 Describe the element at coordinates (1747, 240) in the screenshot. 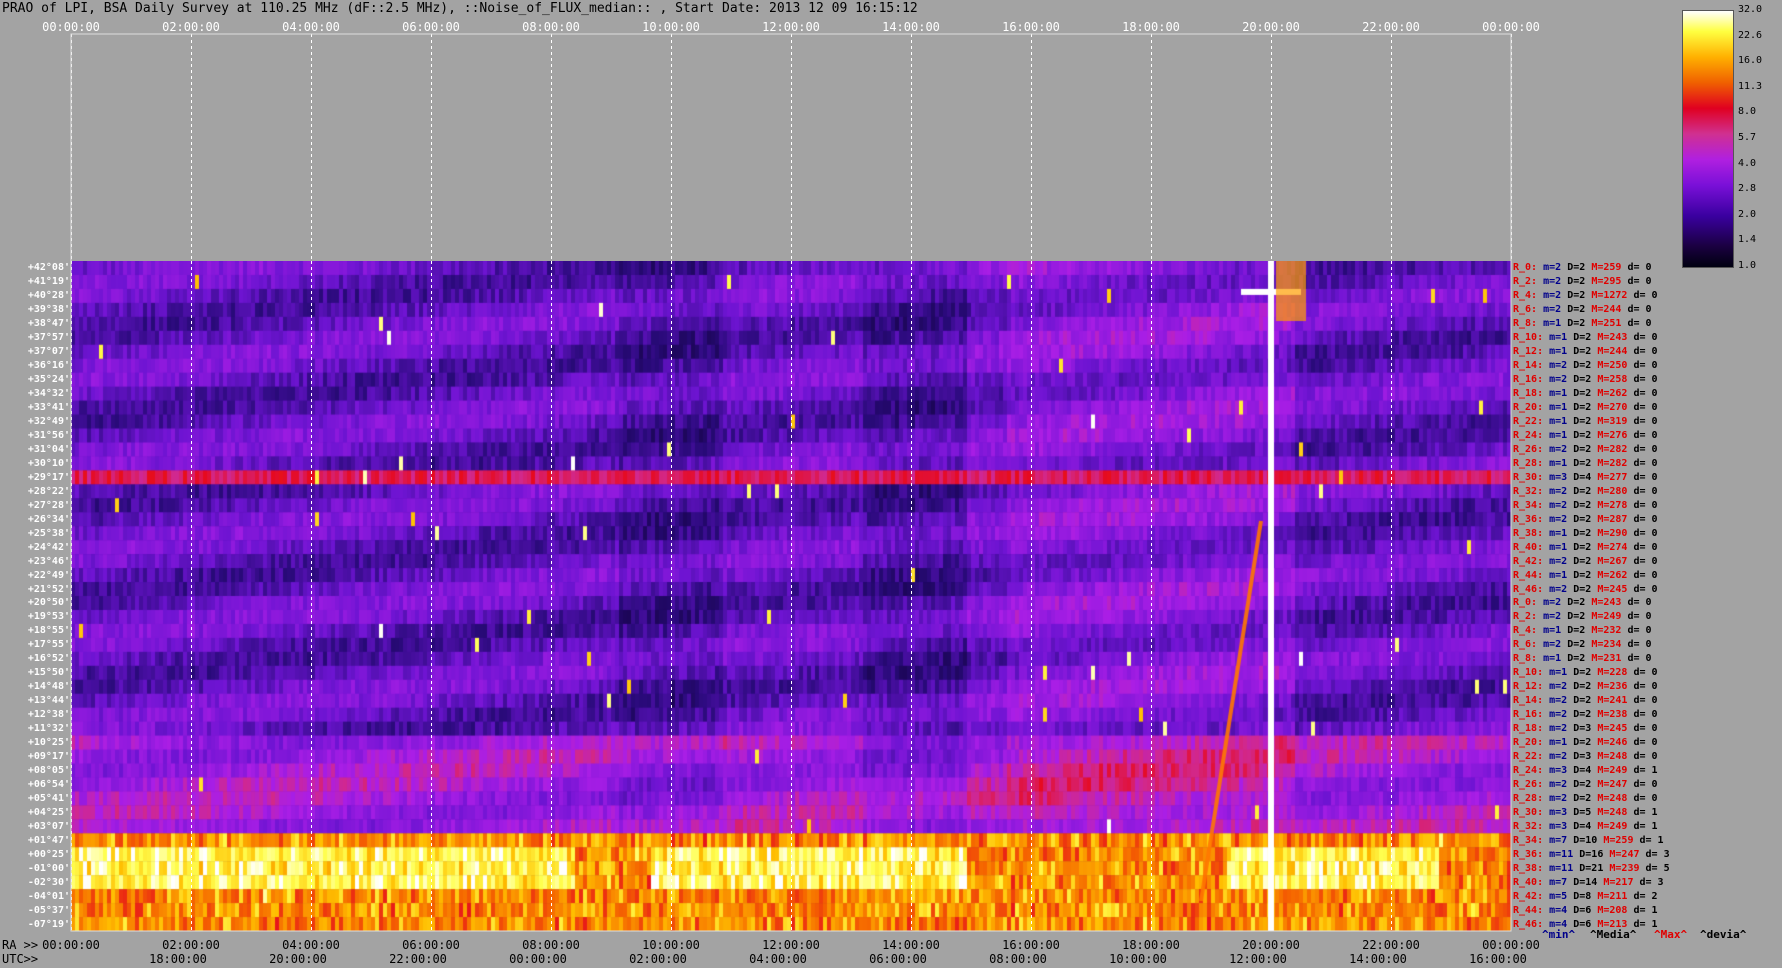

I see `colorbar-label: 1.4` at that location.